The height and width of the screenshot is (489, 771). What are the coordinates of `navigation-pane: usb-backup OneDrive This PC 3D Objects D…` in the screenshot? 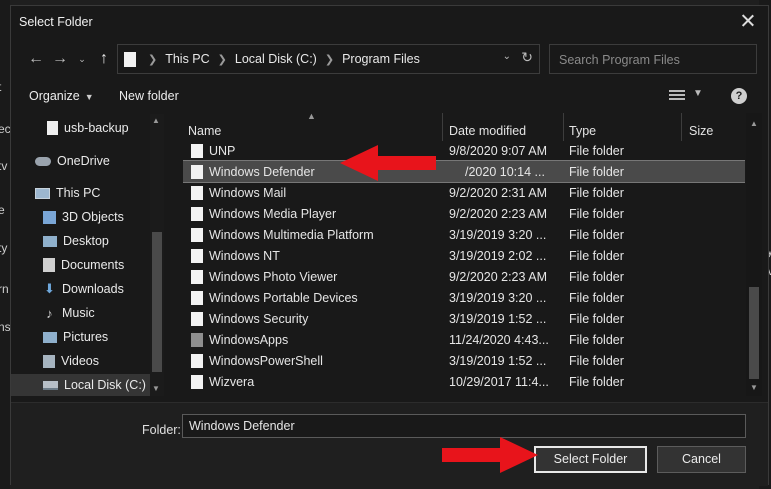 It's located at (89, 254).